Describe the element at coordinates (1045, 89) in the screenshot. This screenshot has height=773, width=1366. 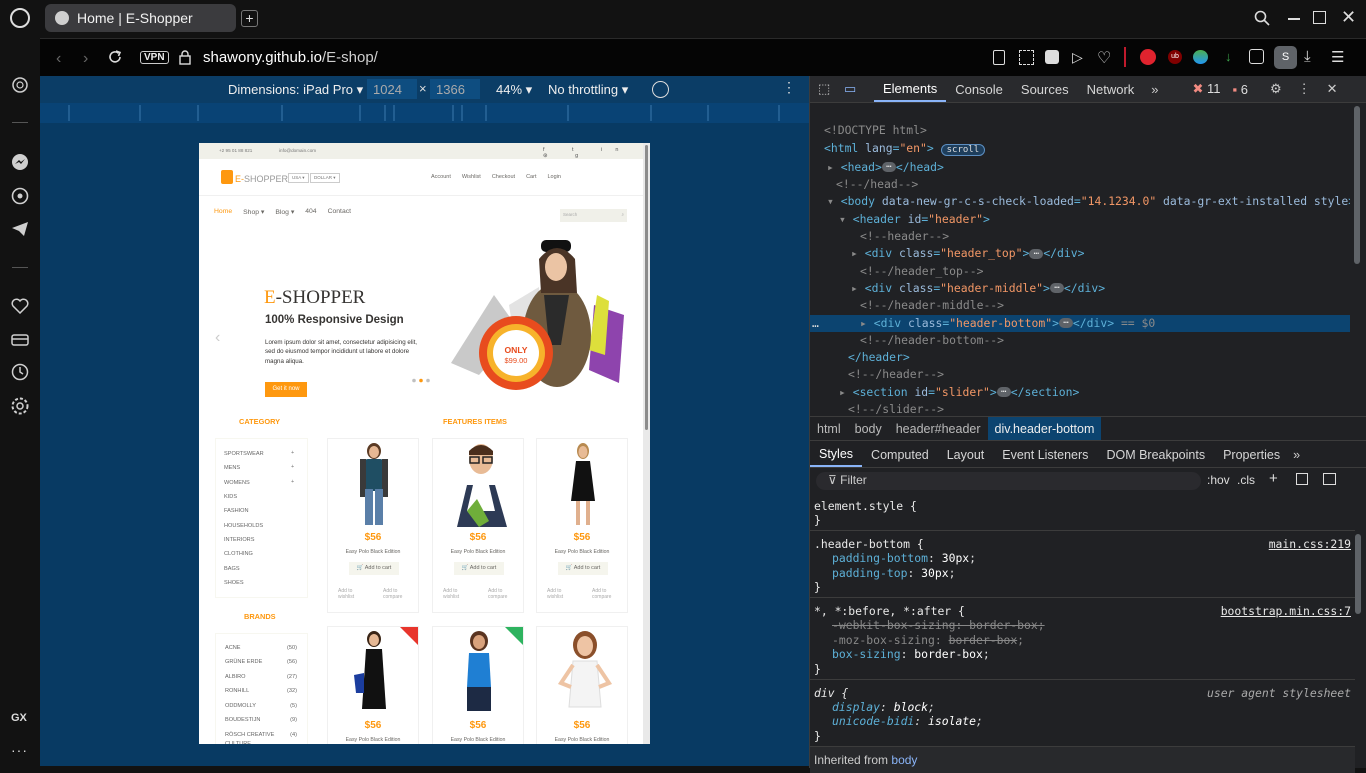
I see `tab-sources: Sources` at that location.